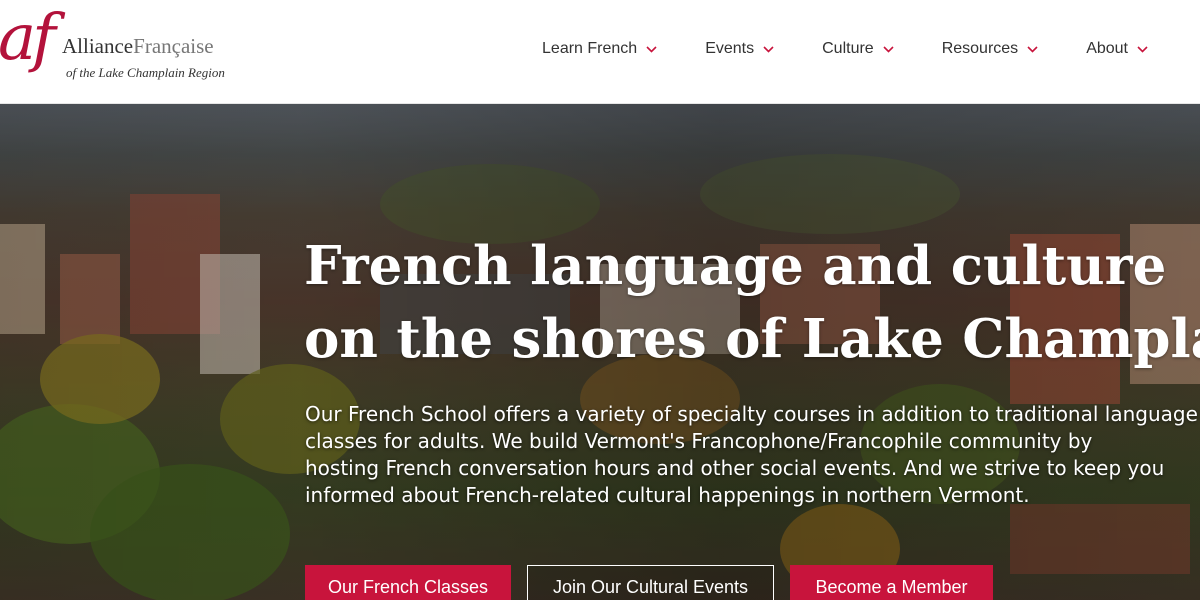 This screenshot has width=1200, height=600. I want to click on logo-tagline-prefix: of the, so click(81, 72).